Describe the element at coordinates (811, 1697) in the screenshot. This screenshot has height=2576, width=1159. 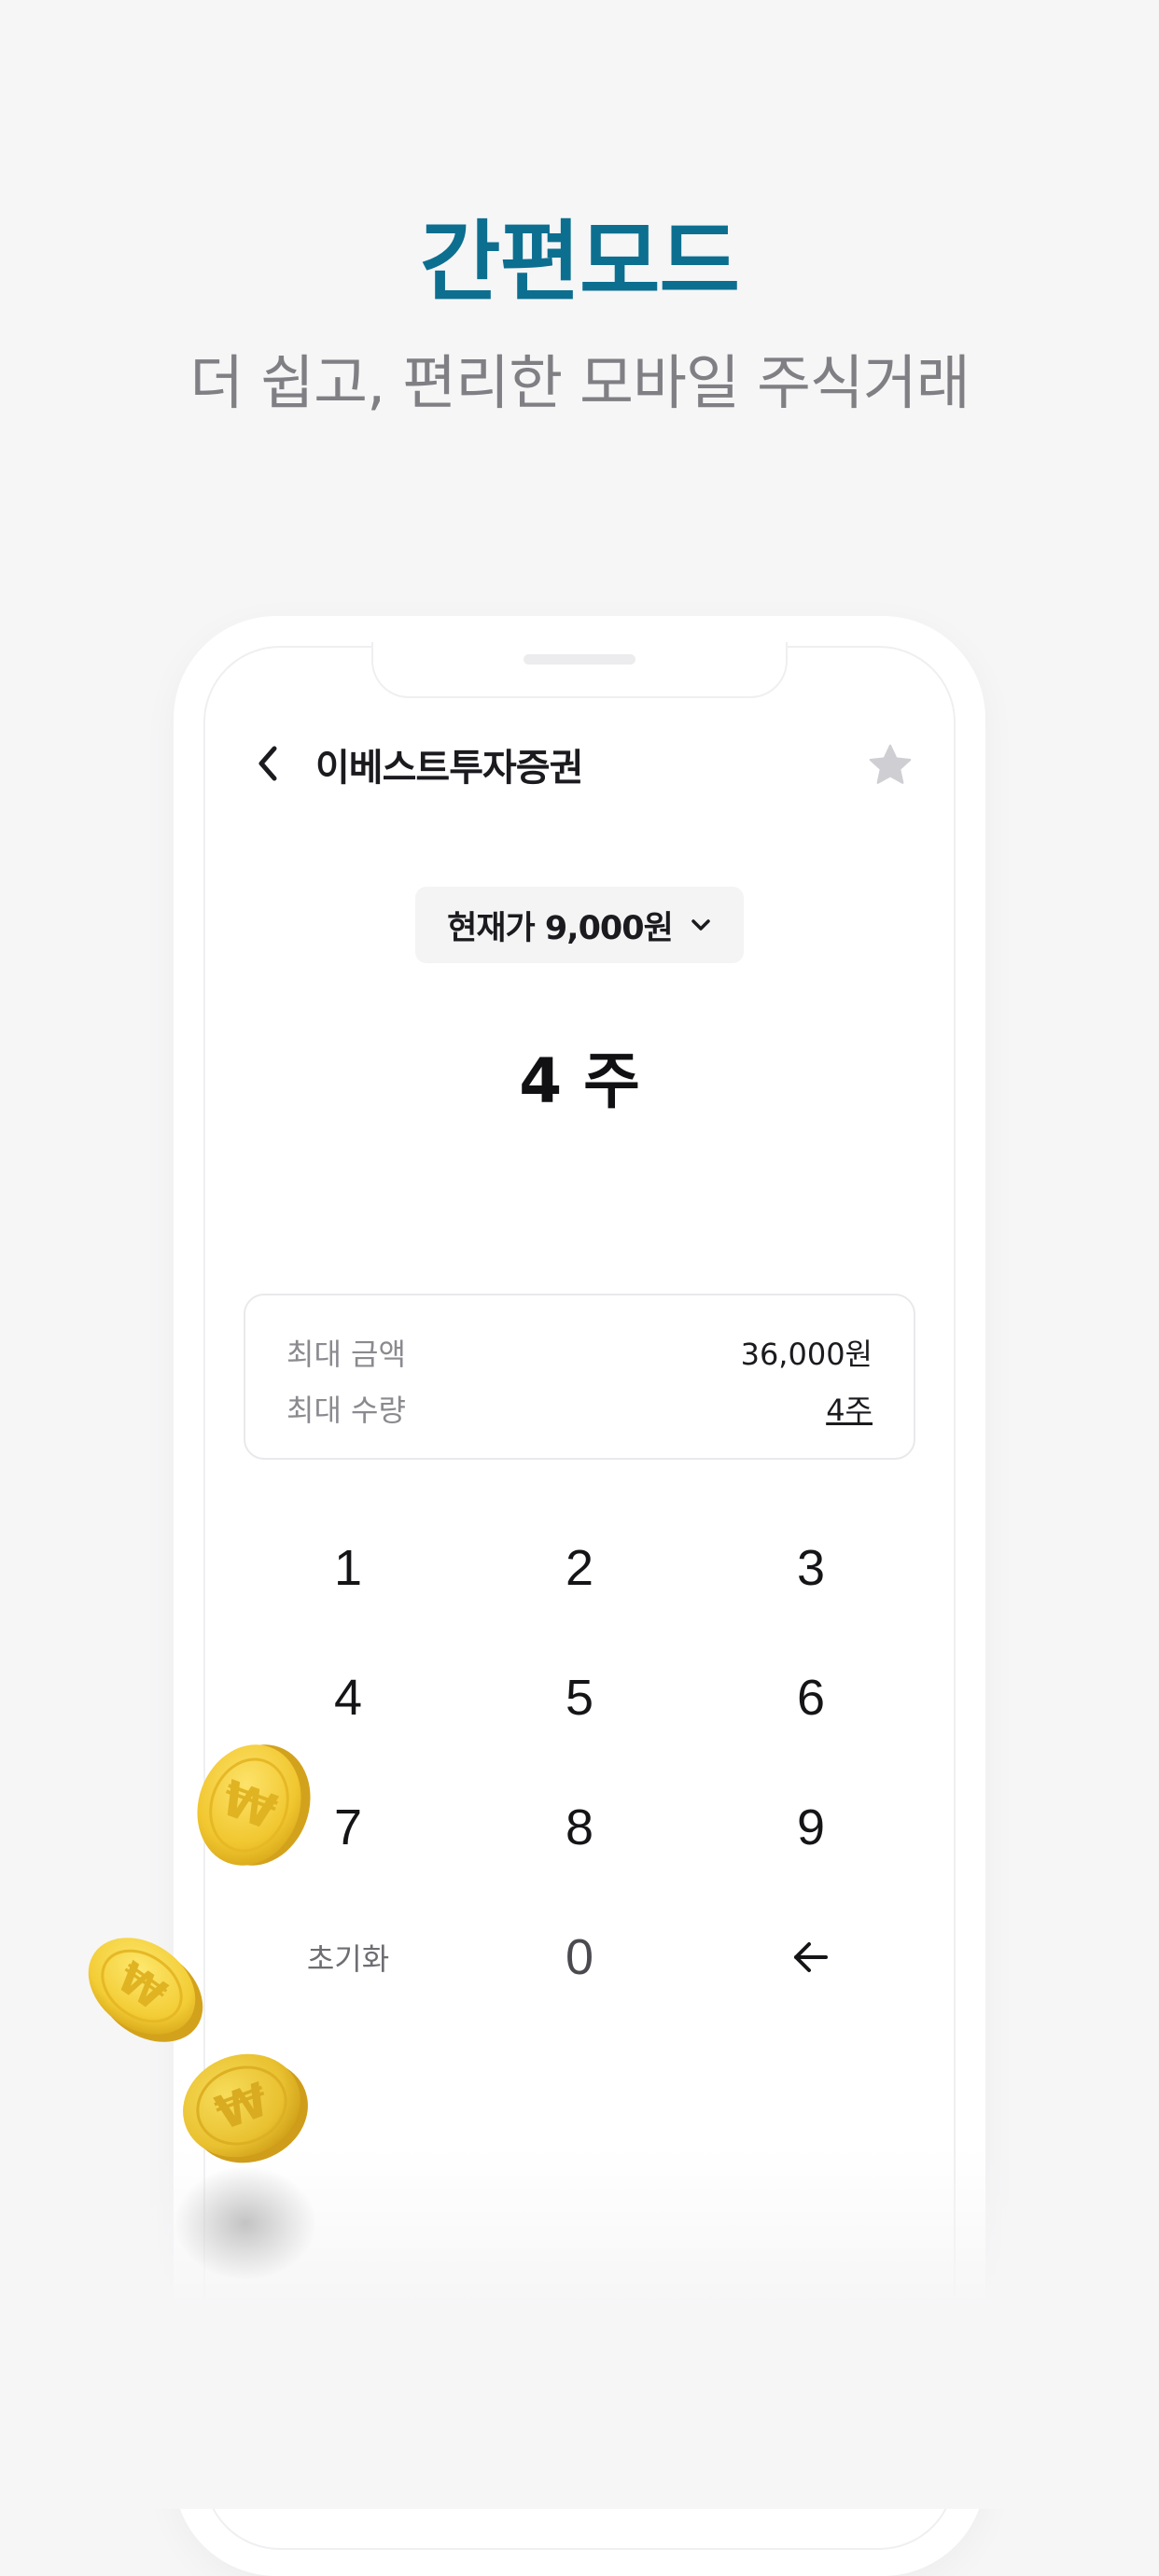
I see `key-6: 6` at that location.